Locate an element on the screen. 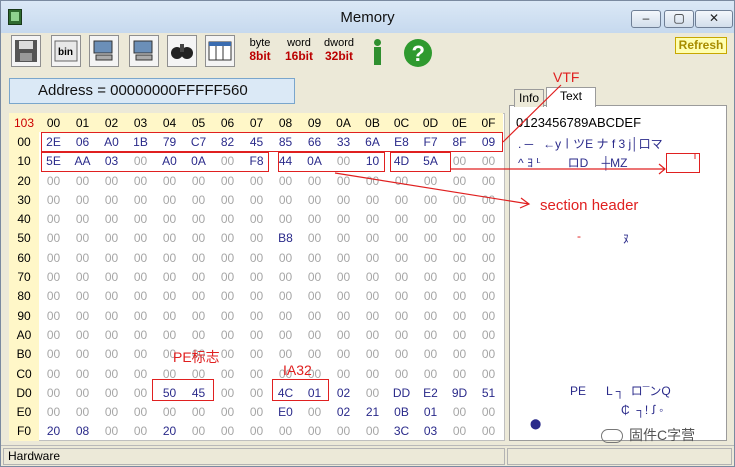 This screenshot has width=735, height=467. vtf-arrow is located at coordinates (532, 113).